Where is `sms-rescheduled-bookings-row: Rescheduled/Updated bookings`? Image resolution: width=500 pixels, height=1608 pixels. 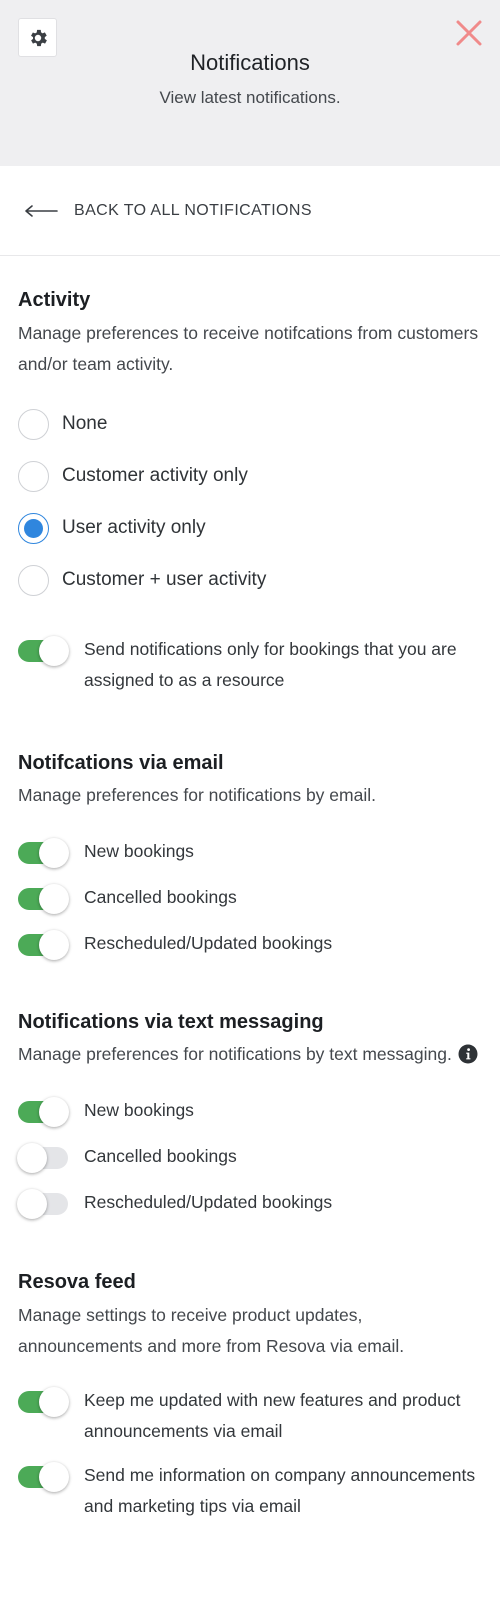 sms-rescheduled-bookings-row: Rescheduled/Updated bookings is located at coordinates (249, 1204).